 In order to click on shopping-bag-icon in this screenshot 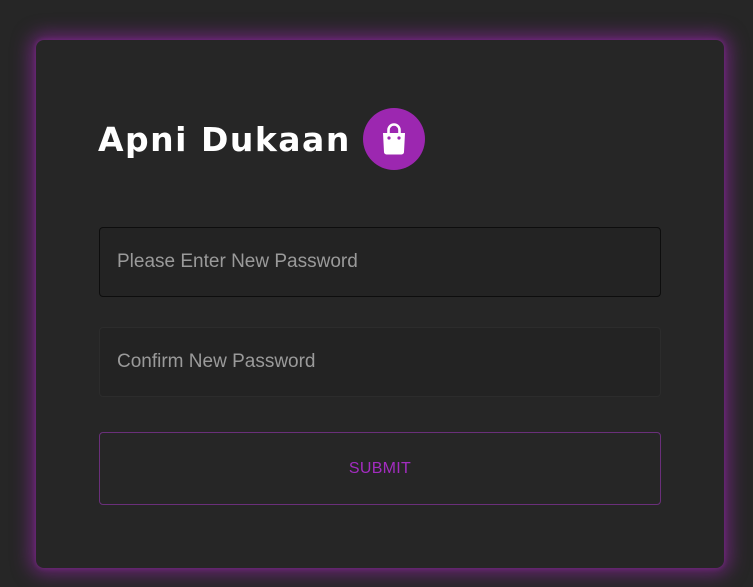, I will do `click(393, 139)`.